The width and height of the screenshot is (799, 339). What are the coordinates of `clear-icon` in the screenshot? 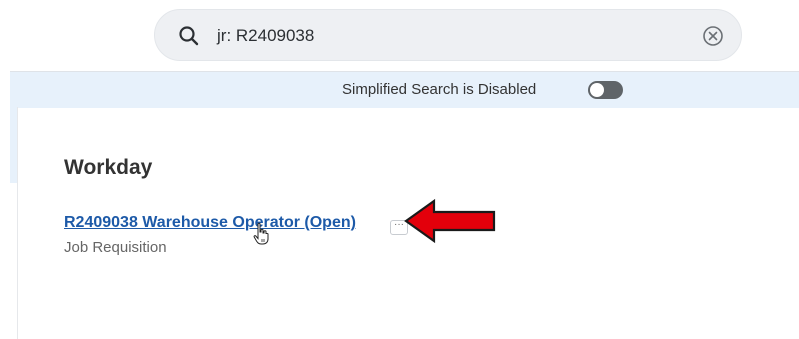 It's located at (713, 36).